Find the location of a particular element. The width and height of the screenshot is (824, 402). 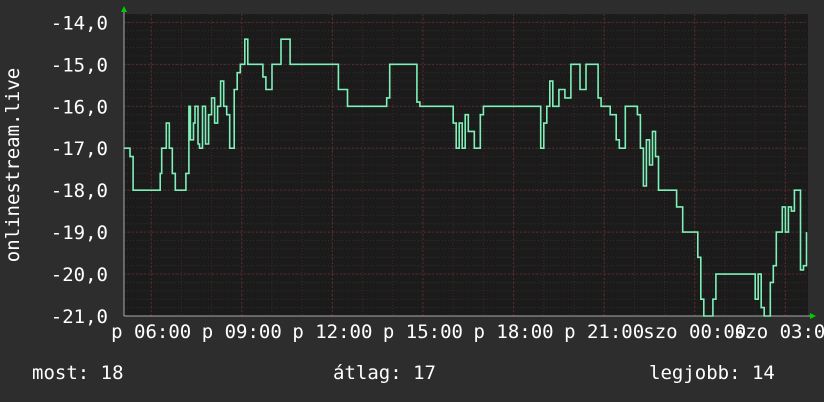

x-tick-label: p 18:00 is located at coordinates (514, 332).